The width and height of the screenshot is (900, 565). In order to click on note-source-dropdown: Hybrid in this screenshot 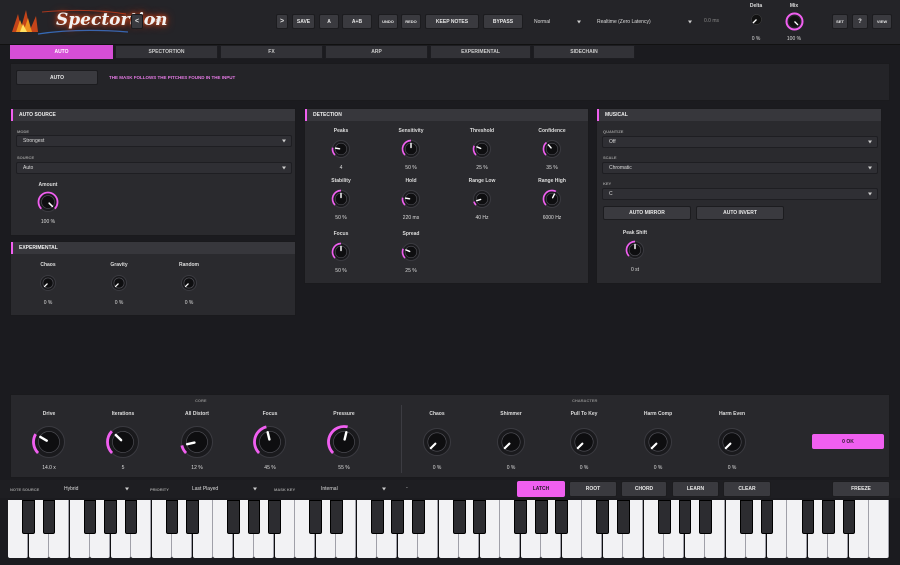, I will do `click(96, 489)`.